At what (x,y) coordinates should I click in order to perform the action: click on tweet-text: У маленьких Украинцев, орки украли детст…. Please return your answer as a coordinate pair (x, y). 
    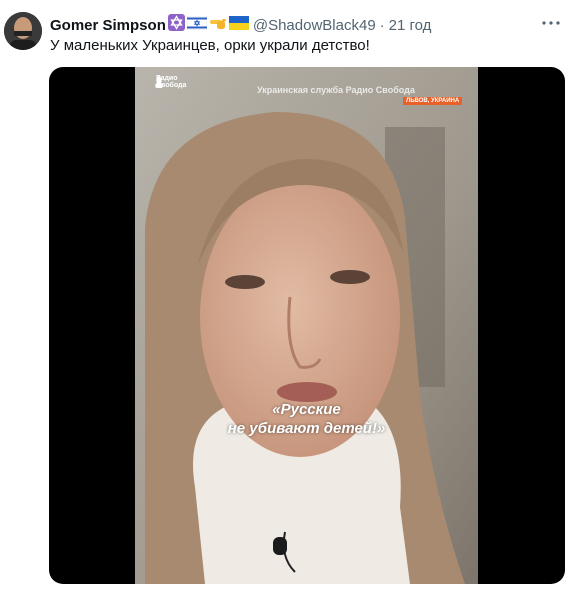
    Looking at the image, I should click on (210, 45).